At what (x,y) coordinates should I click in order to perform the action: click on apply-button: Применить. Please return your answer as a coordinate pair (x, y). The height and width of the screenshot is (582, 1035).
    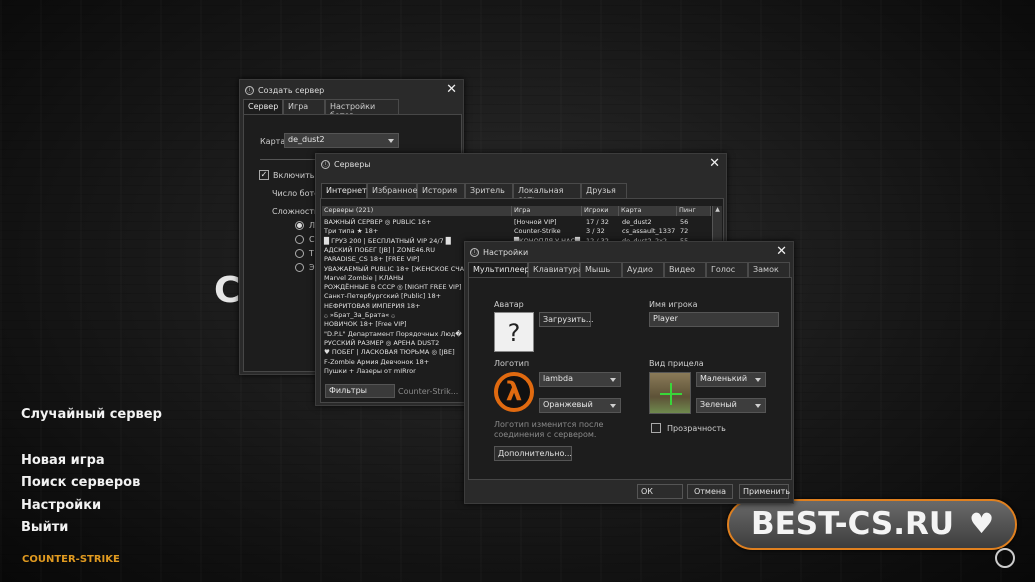
    Looking at the image, I should click on (764, 491).